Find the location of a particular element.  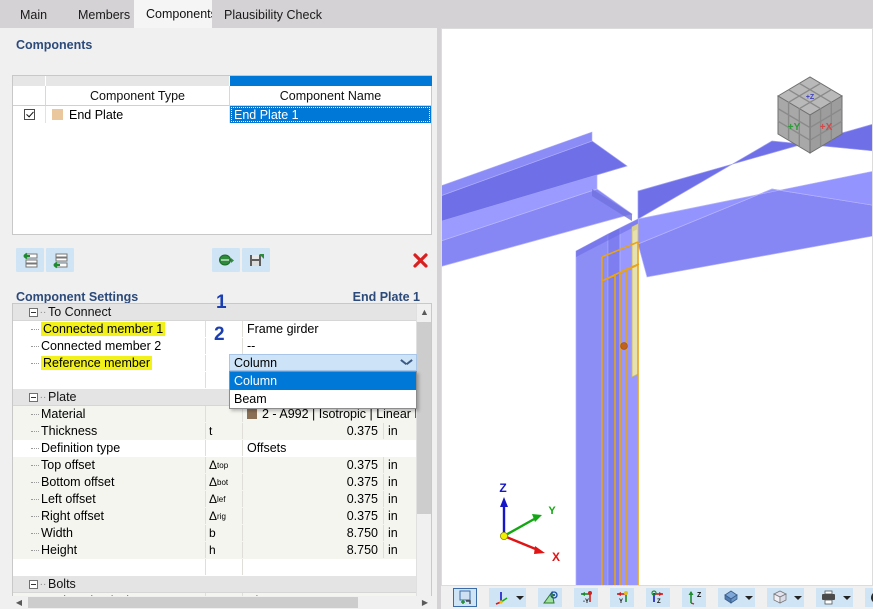

view-in-xz-button: -Y is located at coordinates (586, 597).